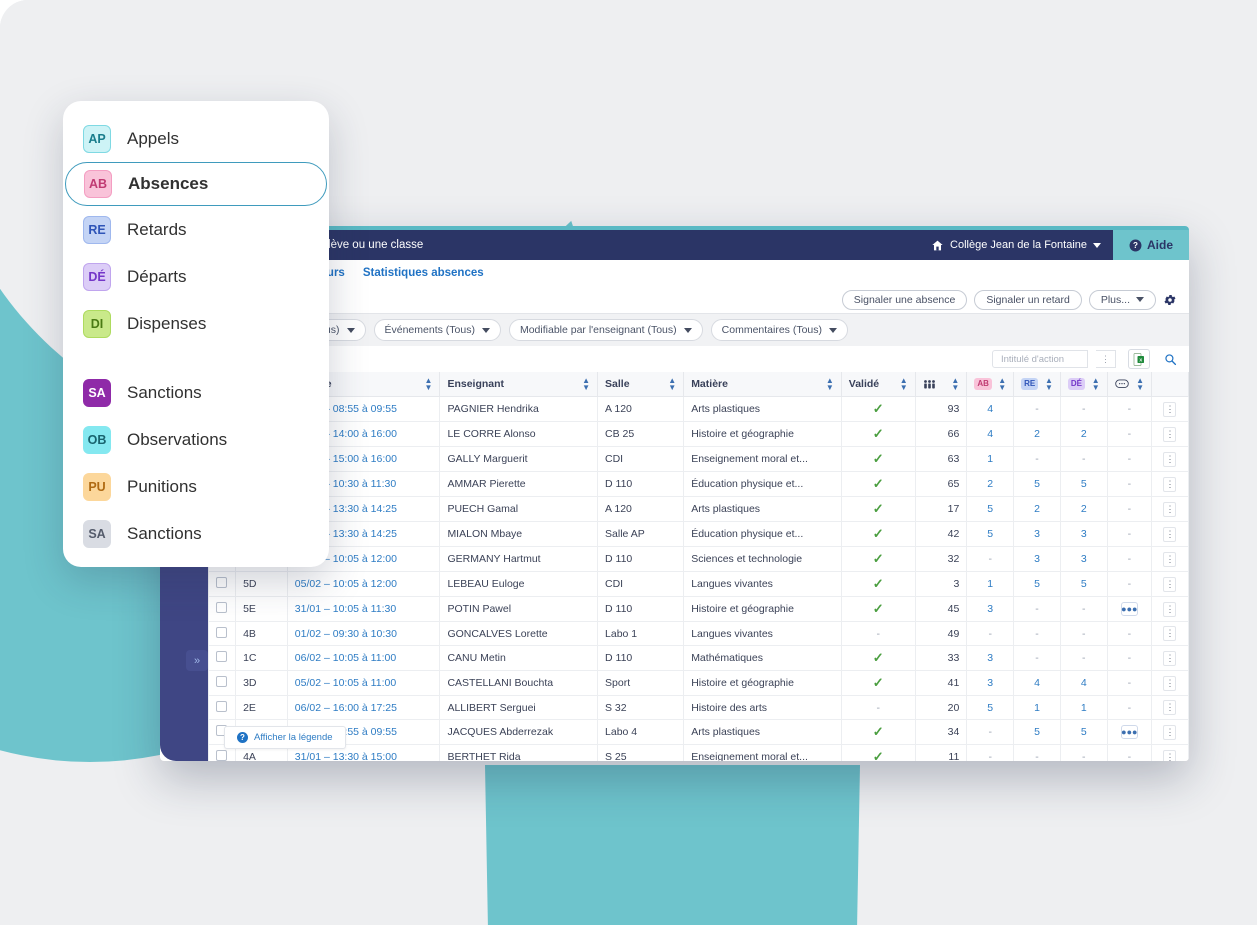 The image size is (1257, 925). What do you see at coordinates (196, 184) in the screenshot?
I see `menu-item-absences: AB Absences` at bounding box center [196, 184].